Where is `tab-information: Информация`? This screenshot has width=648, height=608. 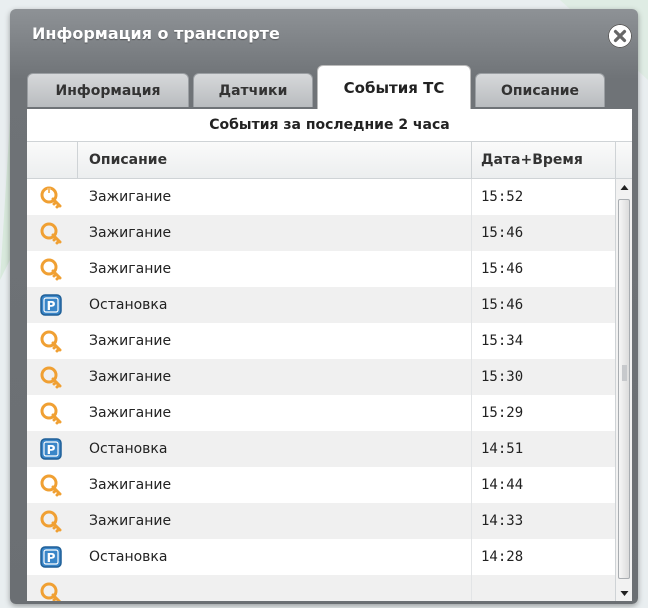
tab-information: Информация is located at coordinates (108, 90).